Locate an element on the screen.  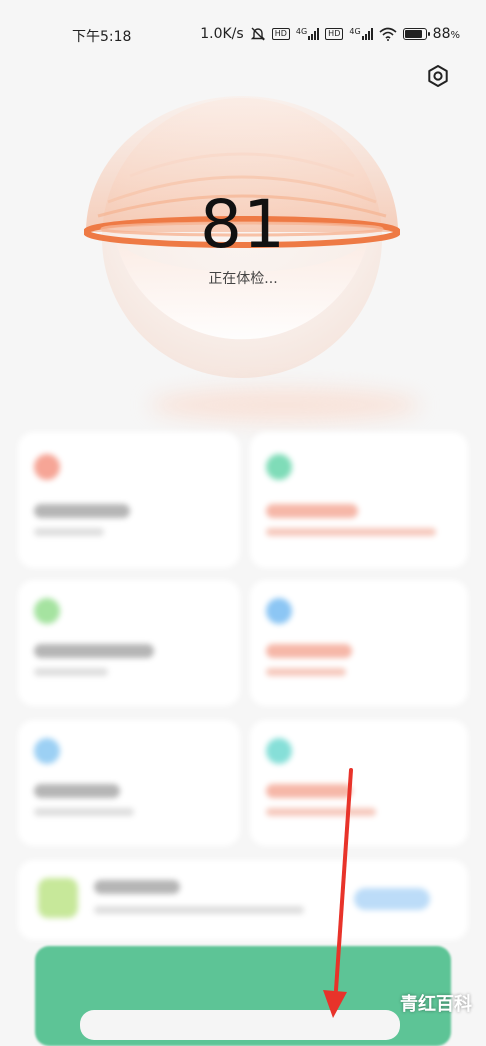
status-bar: 下午5:18 1.0K/s HD 4G HD 4G 88% is located at coordinates (243, 35).